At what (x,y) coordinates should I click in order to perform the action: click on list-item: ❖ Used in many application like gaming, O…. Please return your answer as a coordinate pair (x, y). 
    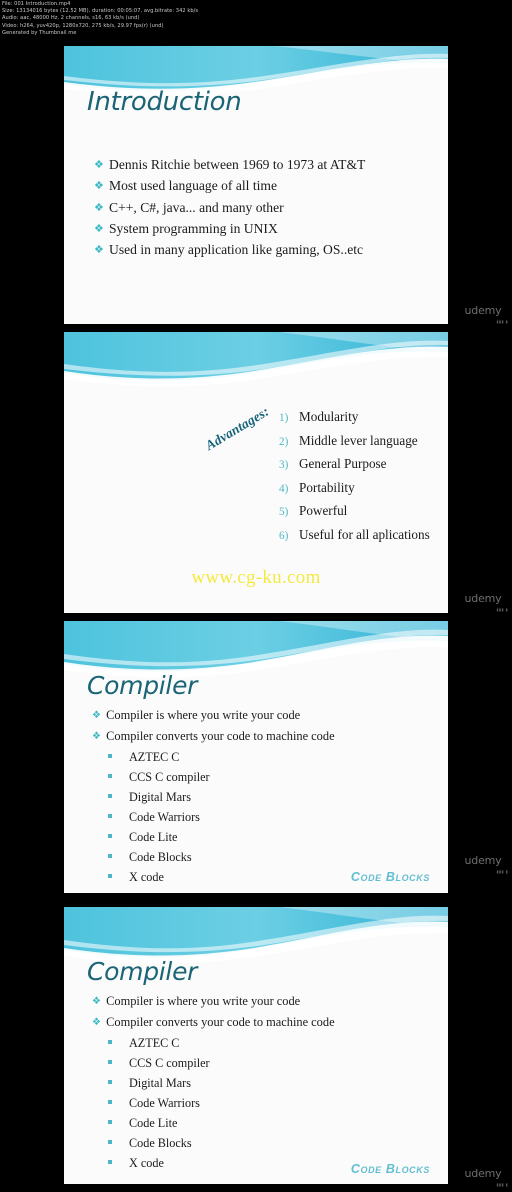
    Looking at the image, I should click on (229, 249).